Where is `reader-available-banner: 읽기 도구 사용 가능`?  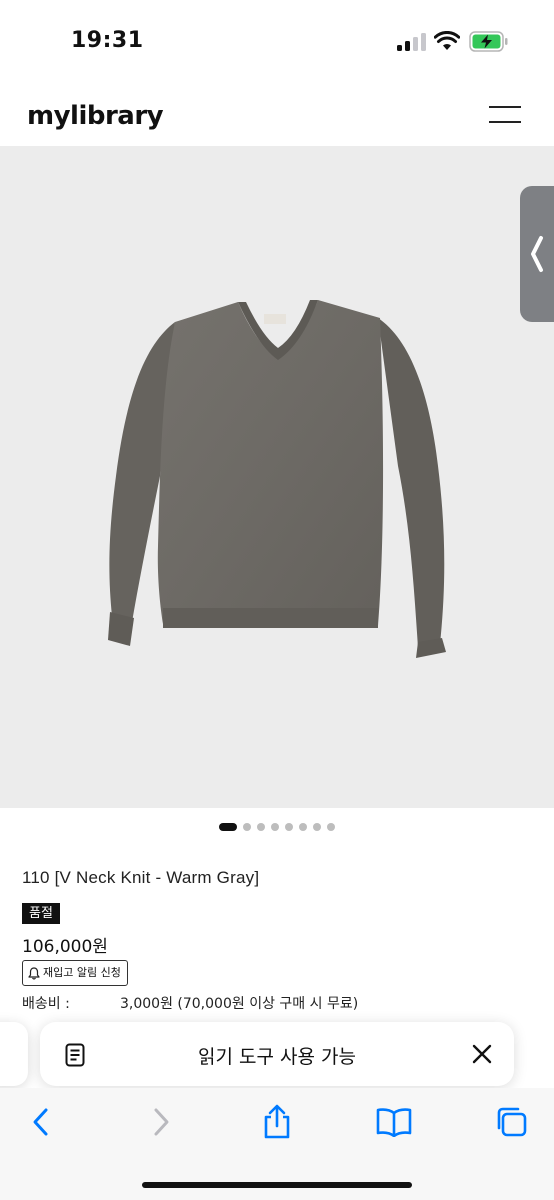 reader-available-banner: 읽기 도구 사용 가능 is located at coordinates (277, 1054).